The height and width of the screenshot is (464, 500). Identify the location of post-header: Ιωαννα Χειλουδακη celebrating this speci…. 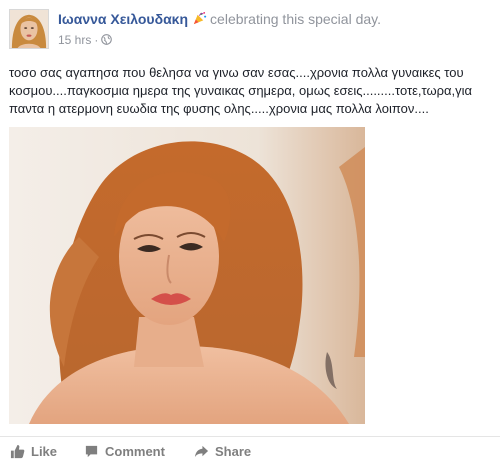
(219, 19).